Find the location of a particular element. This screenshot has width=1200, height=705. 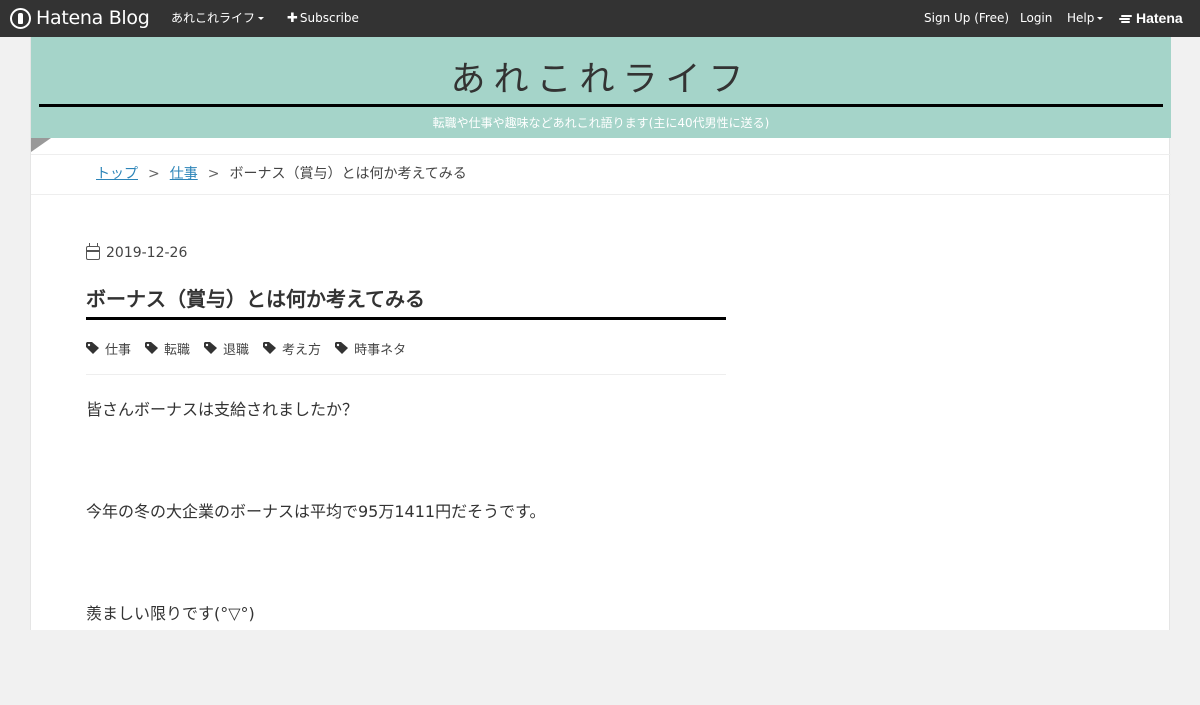

login-link: Login is located at coordinates (1036, 18).